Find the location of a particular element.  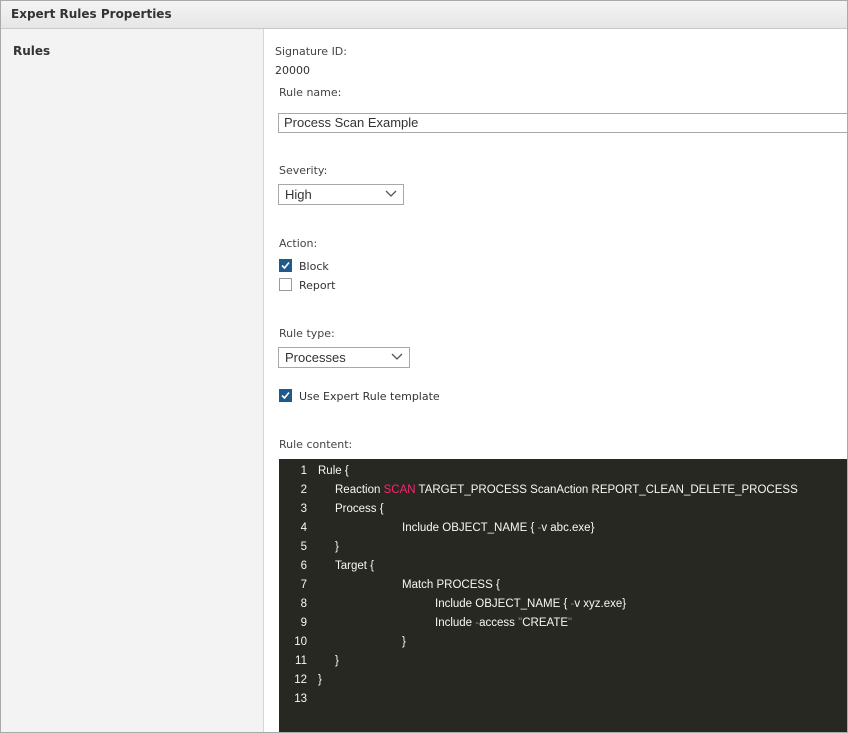

code-line: Include OBJECT_NAME { -v abc.exe} is located at coordinates (498, 528).